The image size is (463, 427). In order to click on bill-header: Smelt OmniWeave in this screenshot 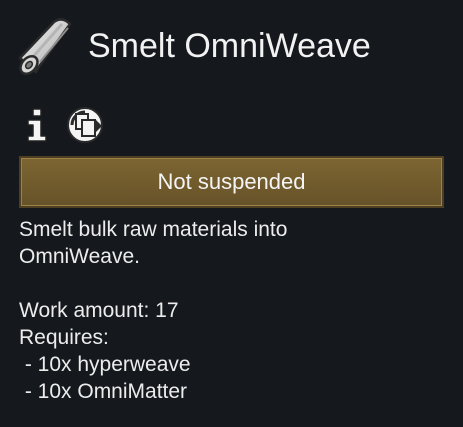, I will do `click(192, 46)`.